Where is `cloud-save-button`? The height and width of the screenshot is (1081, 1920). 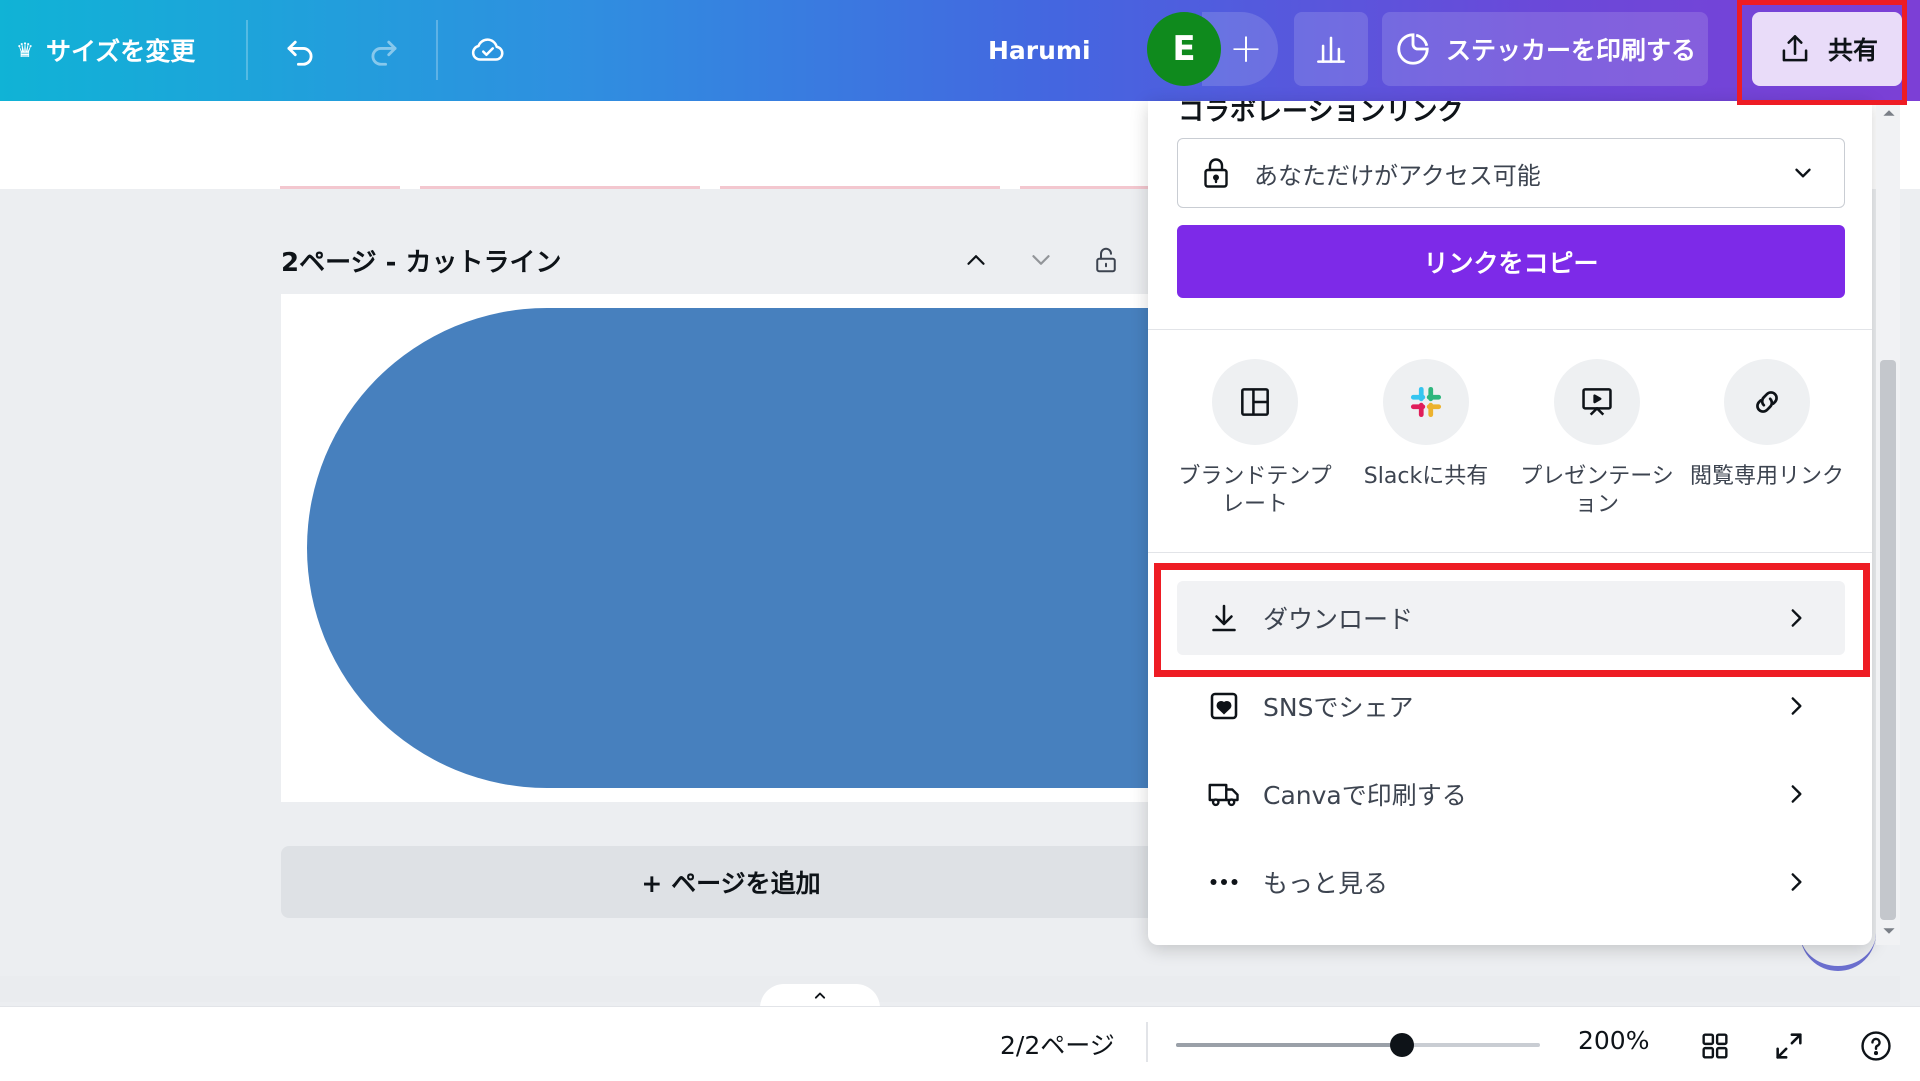
cloud-save-button is located at coordinates (488, 50).